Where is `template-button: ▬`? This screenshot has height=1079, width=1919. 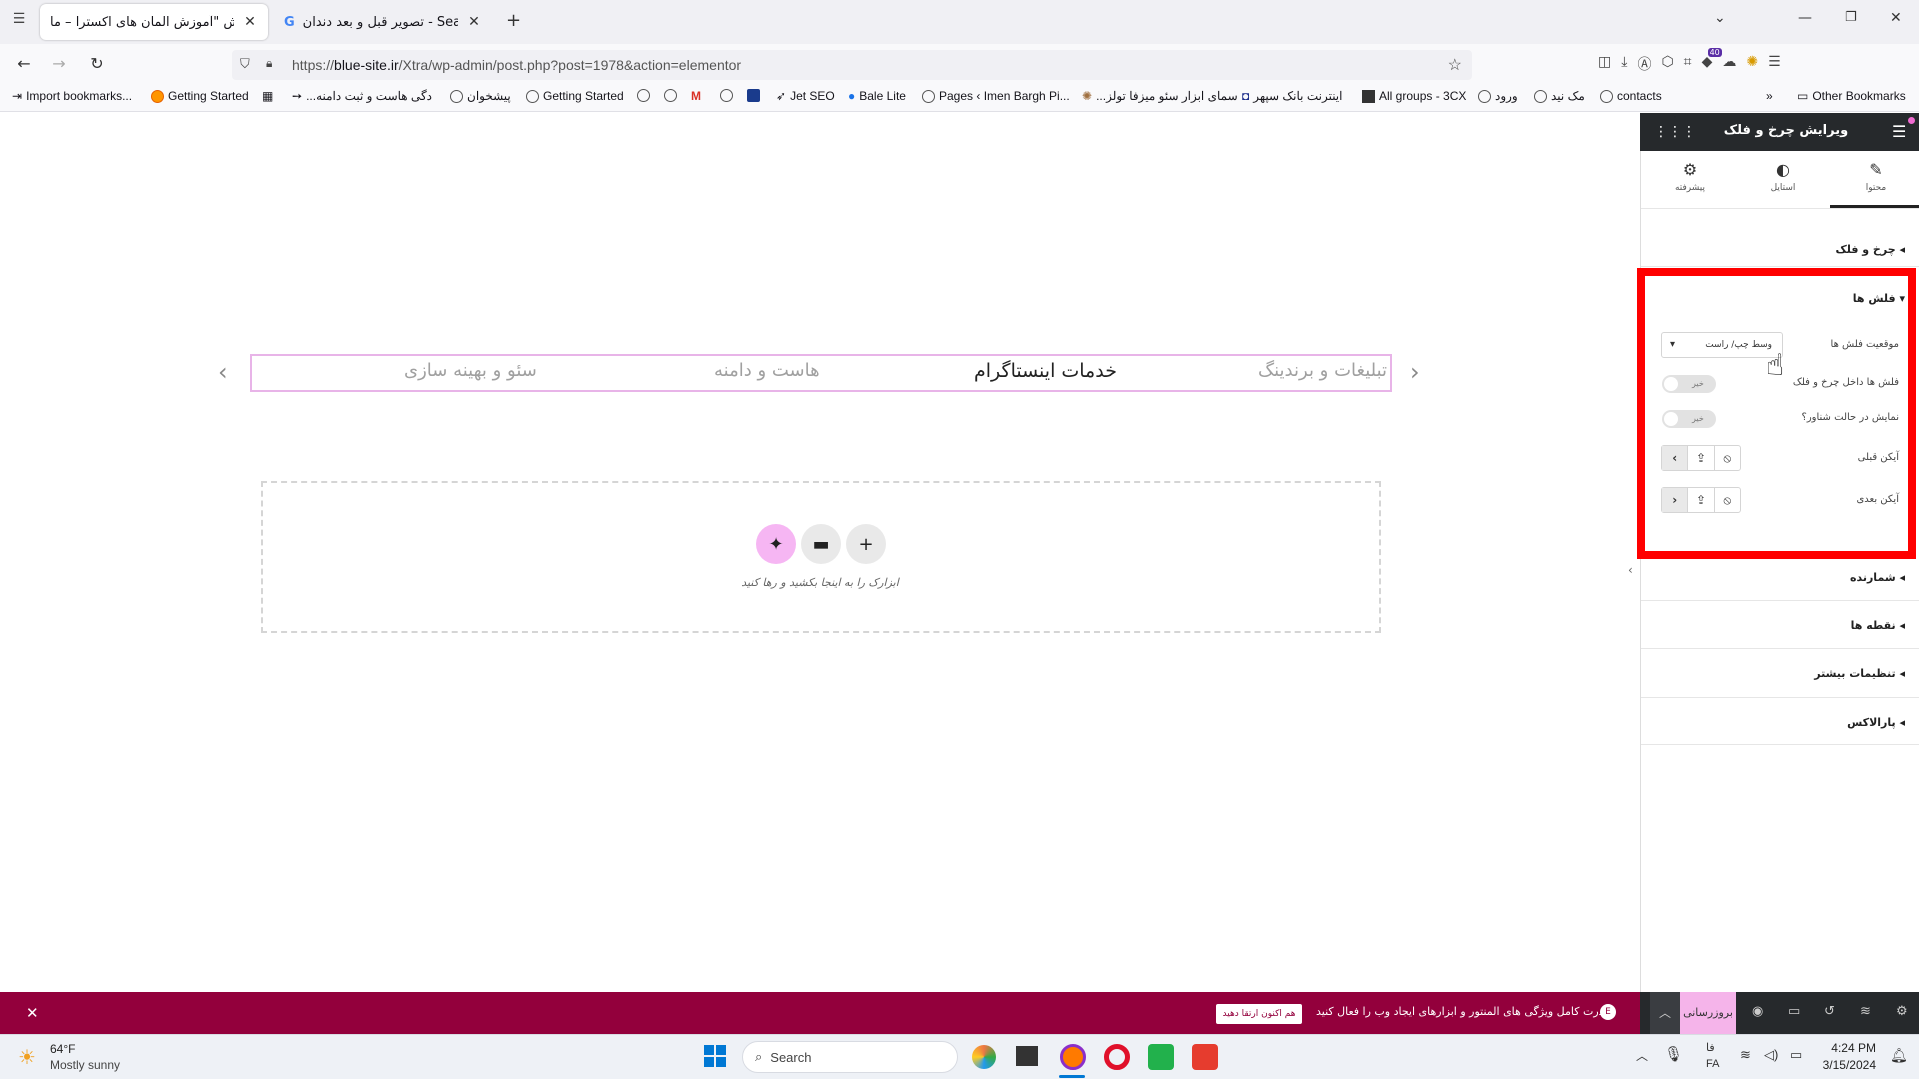 template-button: ▬ is located at coordinates (821, 544).